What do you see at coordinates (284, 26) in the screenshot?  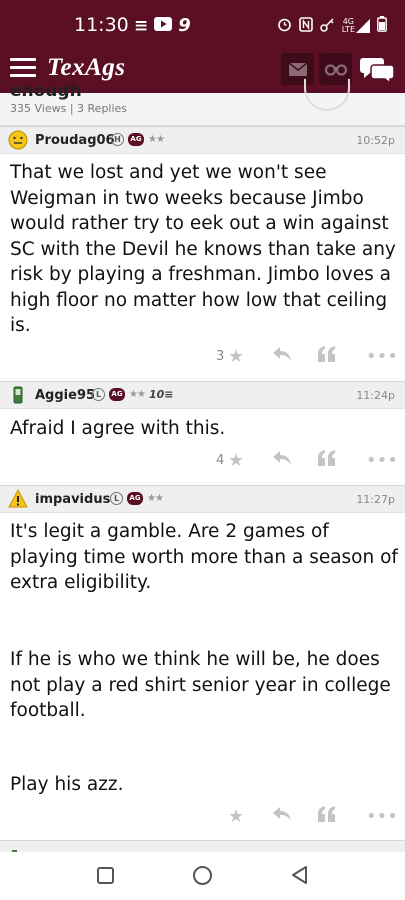 I see `alarm-icon` at bounding box center [284, 26].